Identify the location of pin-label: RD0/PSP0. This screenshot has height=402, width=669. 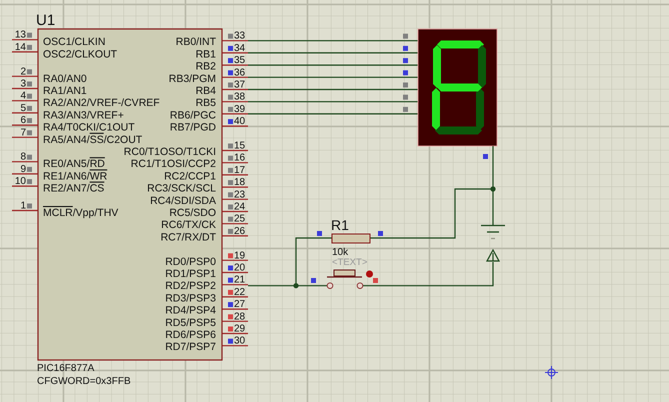
(190, 262).